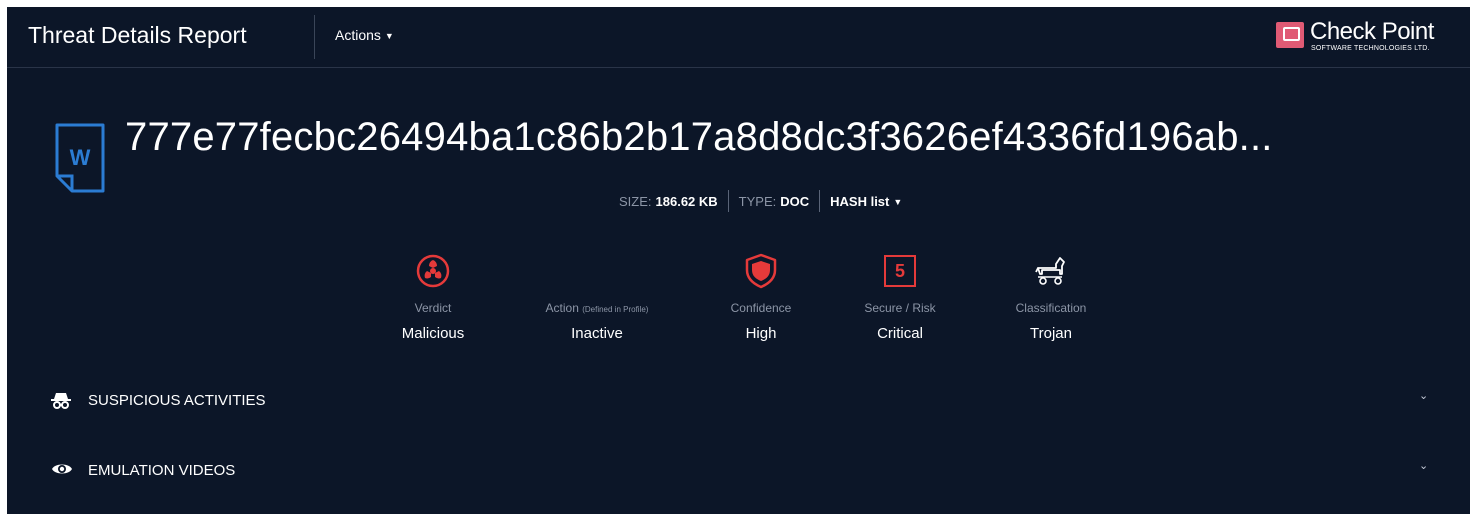 The image size is (1477, 514). I want to click on hash-list-dropdown: HASH list ▼, so click(866, 201).